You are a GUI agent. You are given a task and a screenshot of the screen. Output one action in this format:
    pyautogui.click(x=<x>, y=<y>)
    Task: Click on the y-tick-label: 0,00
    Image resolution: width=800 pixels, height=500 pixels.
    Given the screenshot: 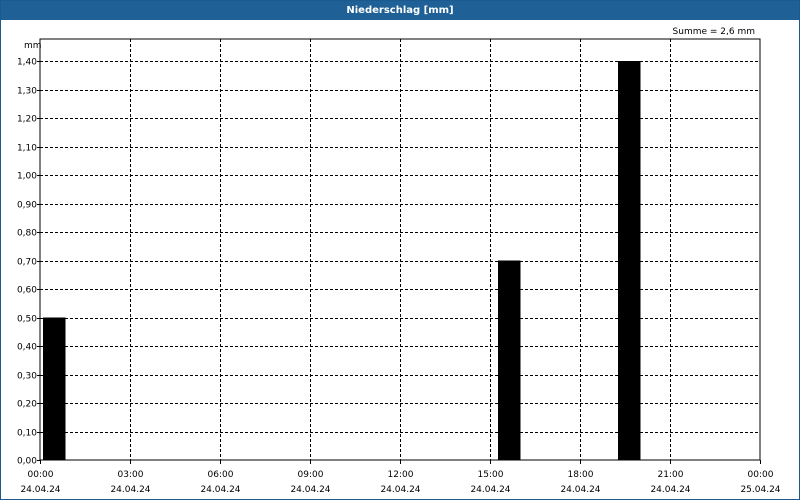 What is the action you would take?
    pyautogui.click(x=27, y=462)
    